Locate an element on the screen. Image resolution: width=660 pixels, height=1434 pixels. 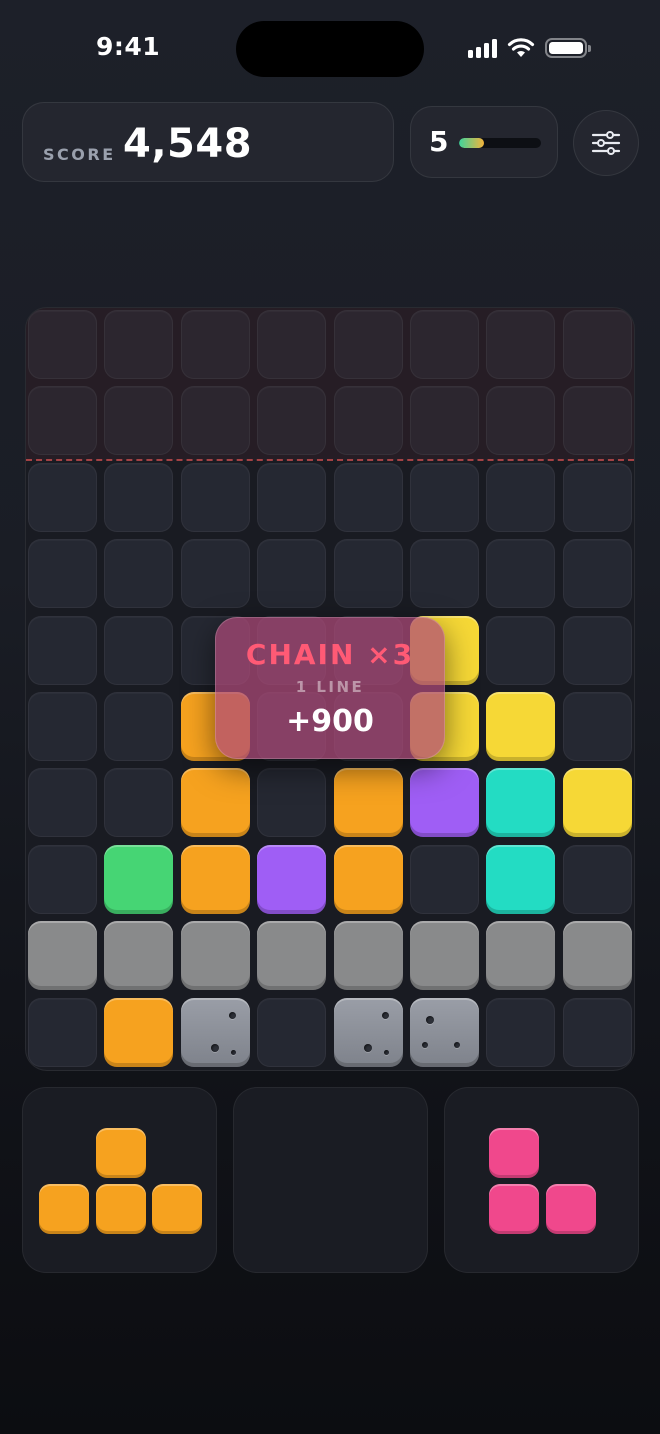
tray-piece-pink is located at coordinates (542, 1181).